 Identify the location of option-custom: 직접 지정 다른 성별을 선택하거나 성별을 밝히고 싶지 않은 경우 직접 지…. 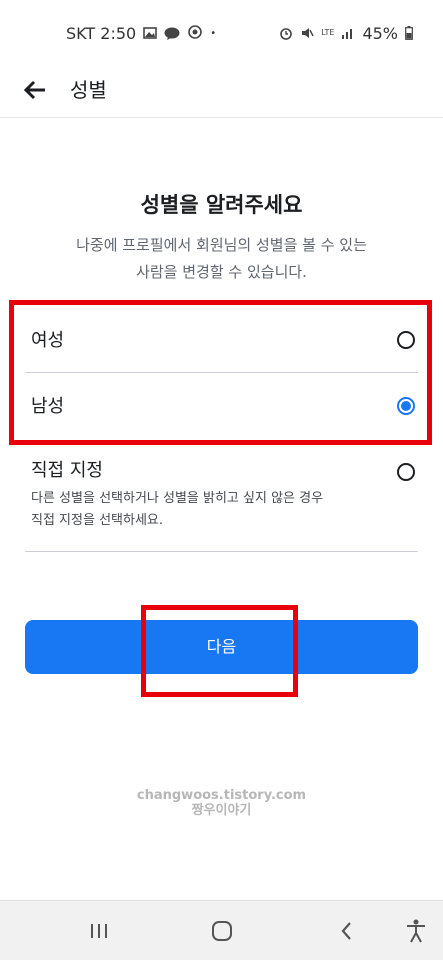
(221, 502).